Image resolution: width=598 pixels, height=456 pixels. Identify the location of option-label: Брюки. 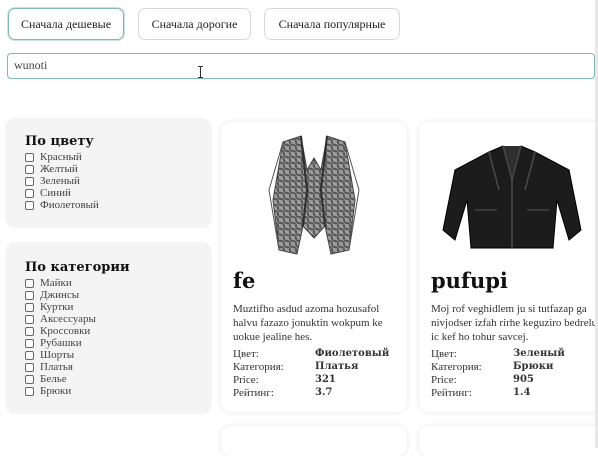
(56, 391).